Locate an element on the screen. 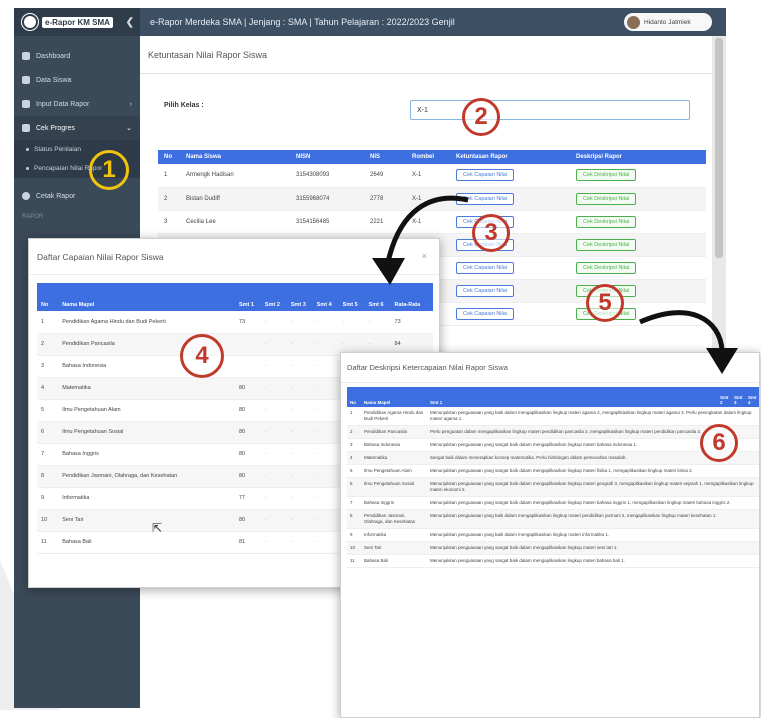  col-header: Nama Siswa is located at coordinates (235, 157).